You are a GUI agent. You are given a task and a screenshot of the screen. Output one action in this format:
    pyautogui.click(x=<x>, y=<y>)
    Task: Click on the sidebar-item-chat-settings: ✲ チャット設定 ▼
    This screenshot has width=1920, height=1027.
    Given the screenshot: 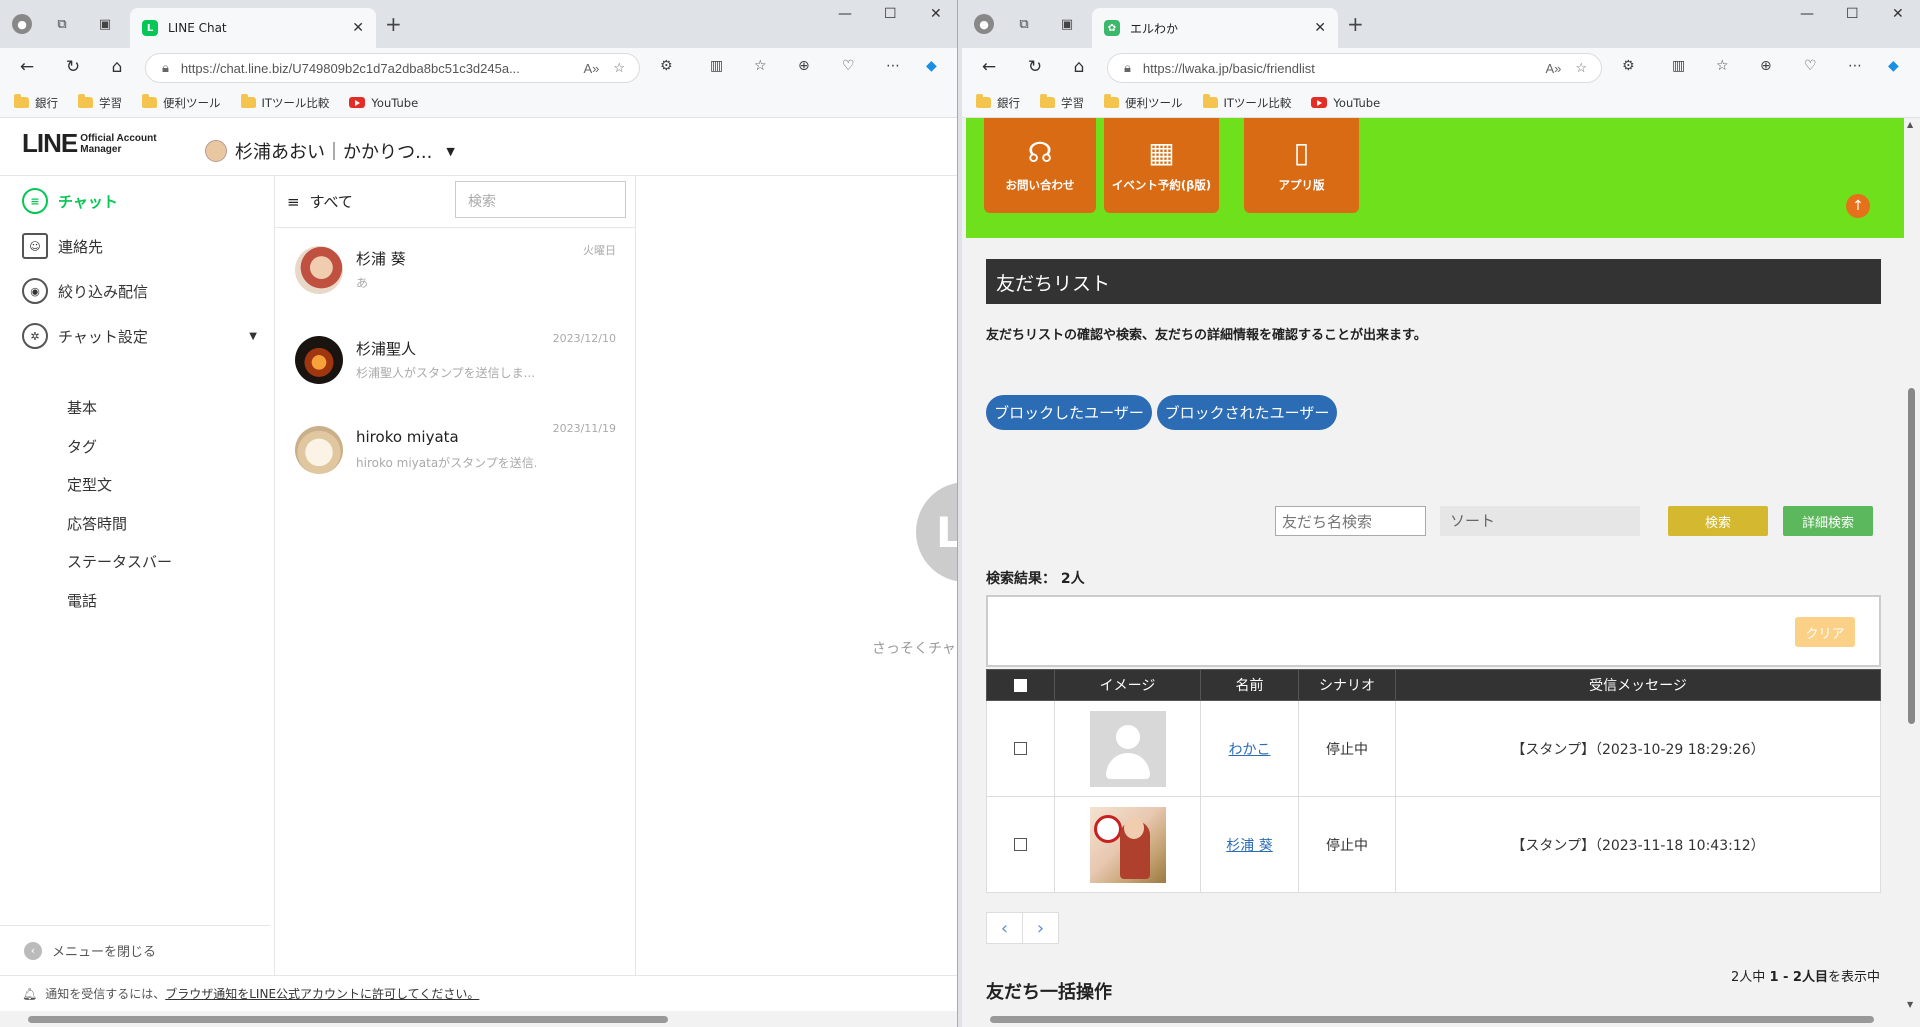 What is the action you would take?
    pyautogui.click(x=139, y=336)
    